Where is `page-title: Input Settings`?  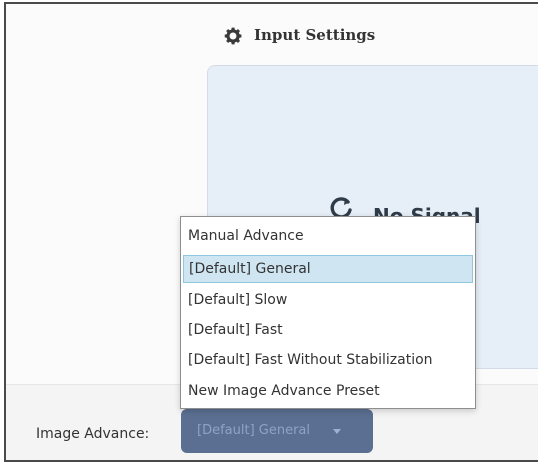
page-title: Input Settings is located at coordinates (315, 35).